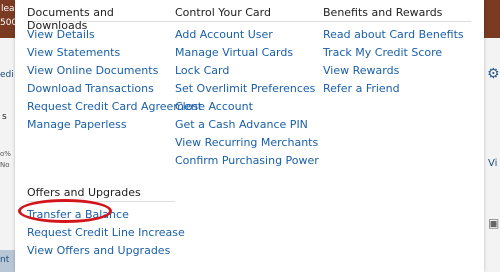 The image size is (500, 272). Describe the element at coordinates (8, 9) in the screenshot. I see `background-fragment: lea` at that location.